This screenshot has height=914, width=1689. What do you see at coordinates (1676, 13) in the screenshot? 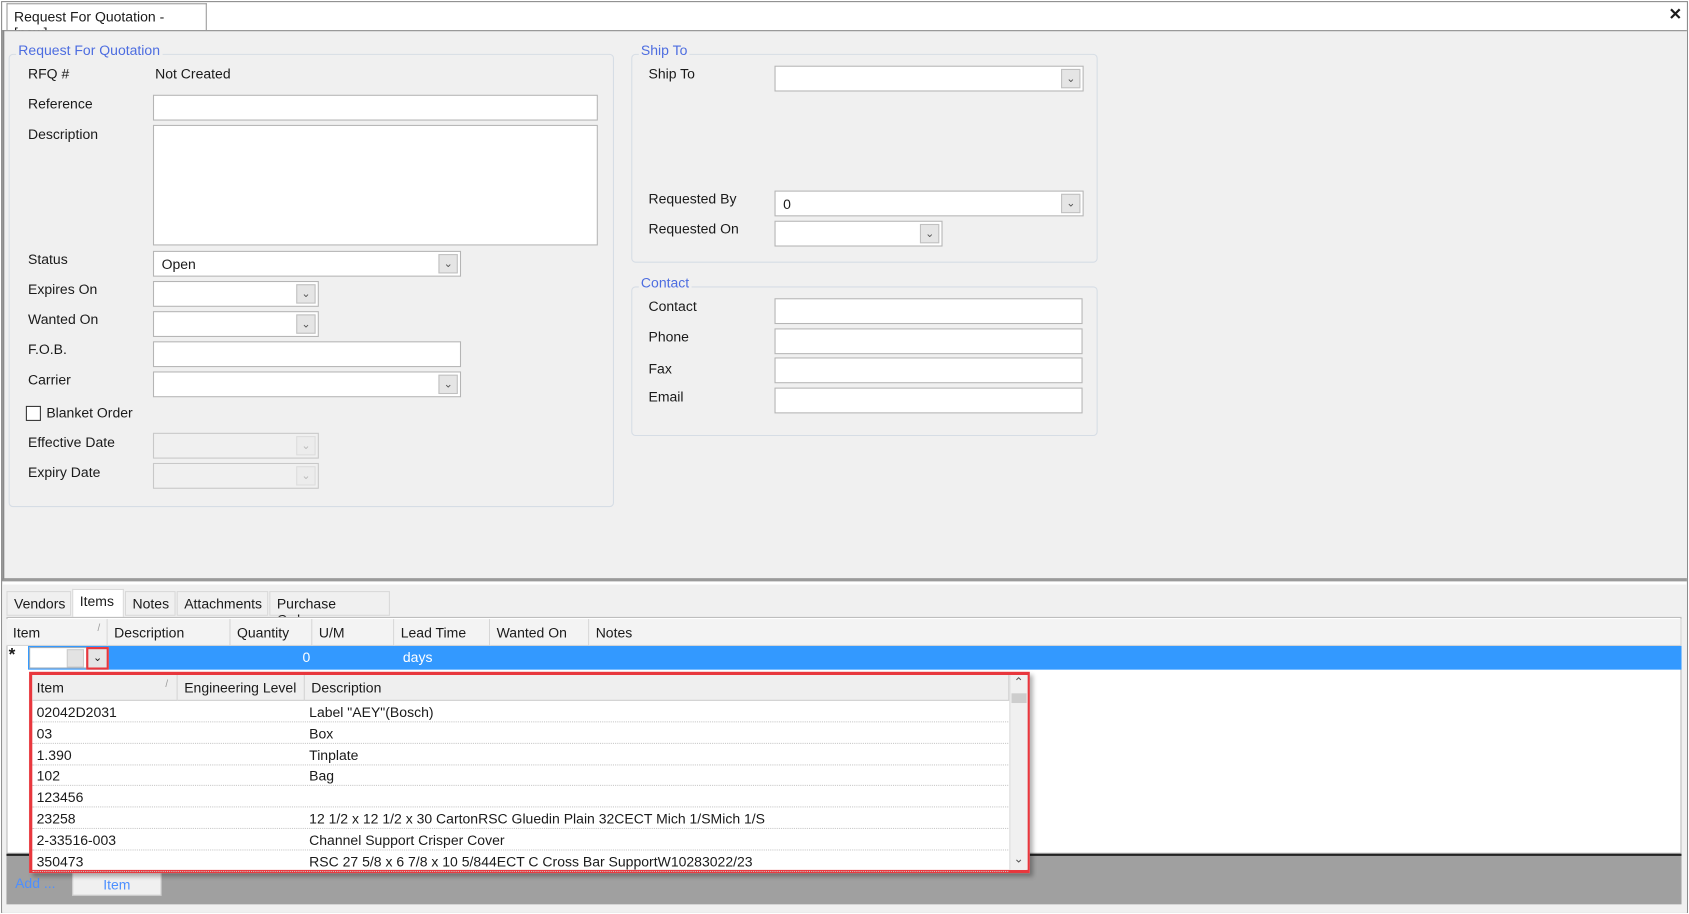
I see `close-icon: ✕` at bounding box center [1676, 13].